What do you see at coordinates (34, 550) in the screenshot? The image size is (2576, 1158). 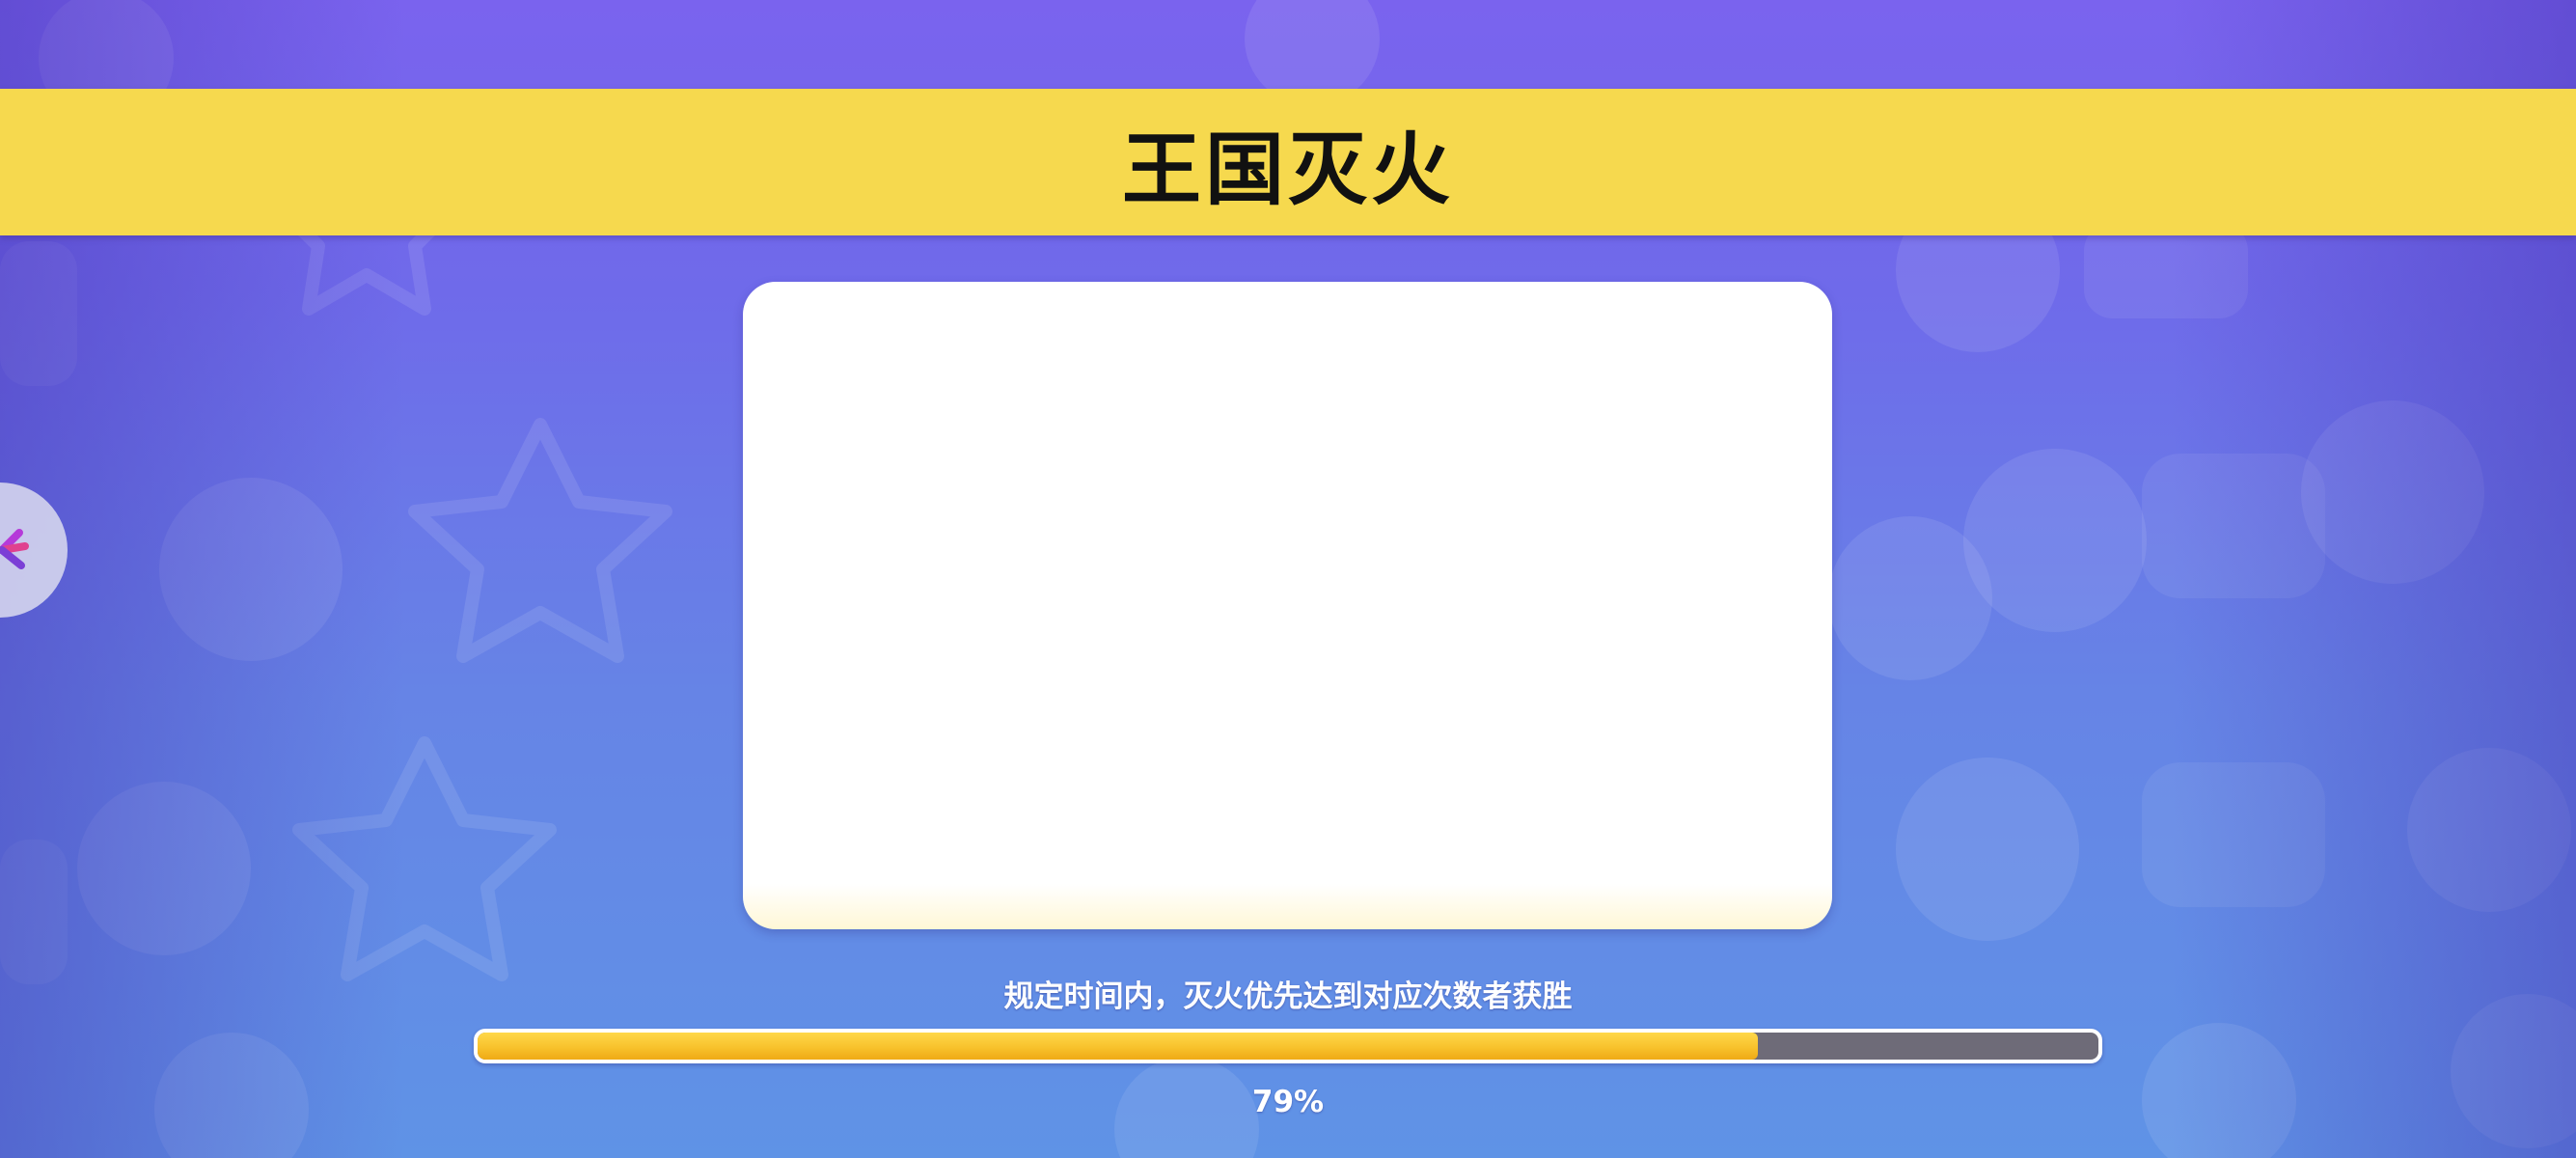 I see `side-menu-button` at bounding box center [34, 550].